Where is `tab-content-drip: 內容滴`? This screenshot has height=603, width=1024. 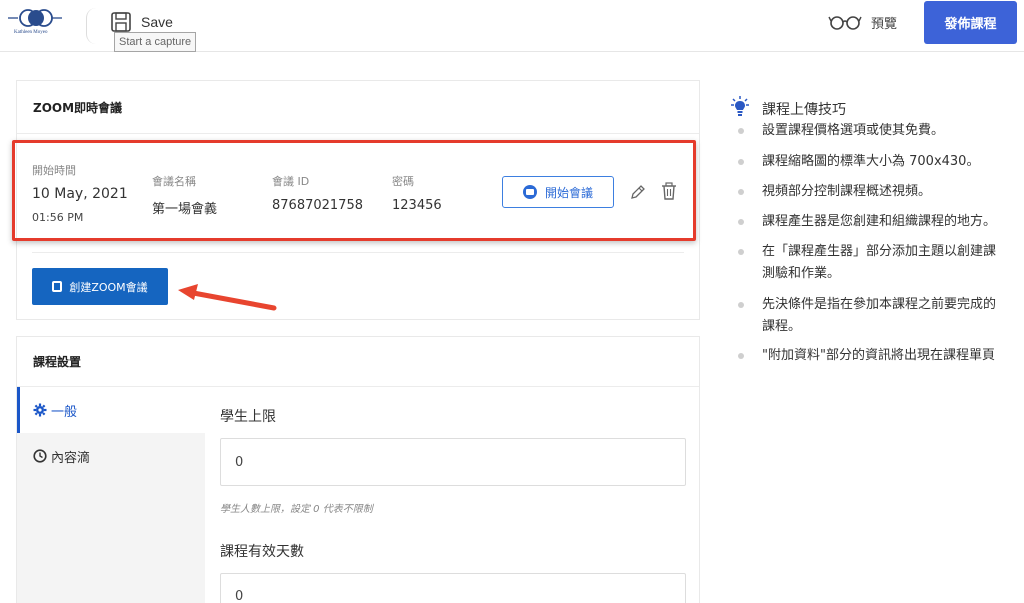
tab-content-drip: 內容滴 is located at coordinates (111, 456).